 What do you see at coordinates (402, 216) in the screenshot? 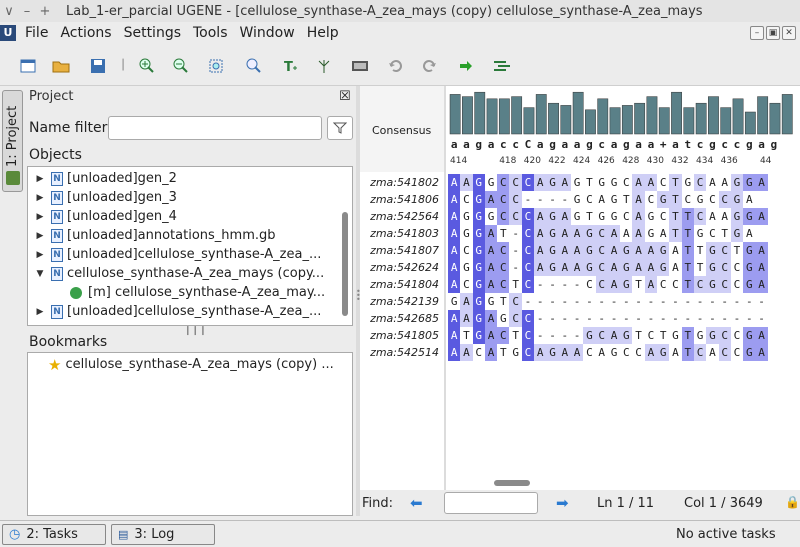
I see `sequence-name: zma:542564` at bounding box center [402, 216].